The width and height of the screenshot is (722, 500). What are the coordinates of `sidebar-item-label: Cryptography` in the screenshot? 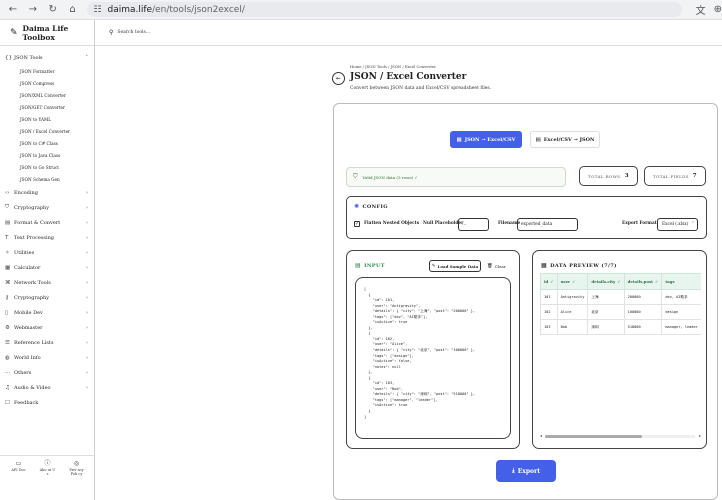 It's located at (32, 207).